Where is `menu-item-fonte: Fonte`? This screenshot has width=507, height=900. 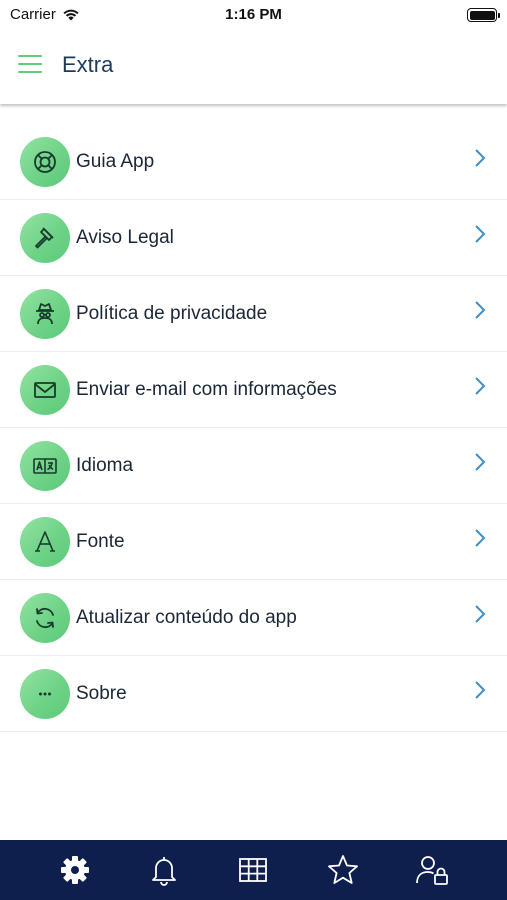
menu-item-fonte: Fonte is located at coordinates (253, 542).